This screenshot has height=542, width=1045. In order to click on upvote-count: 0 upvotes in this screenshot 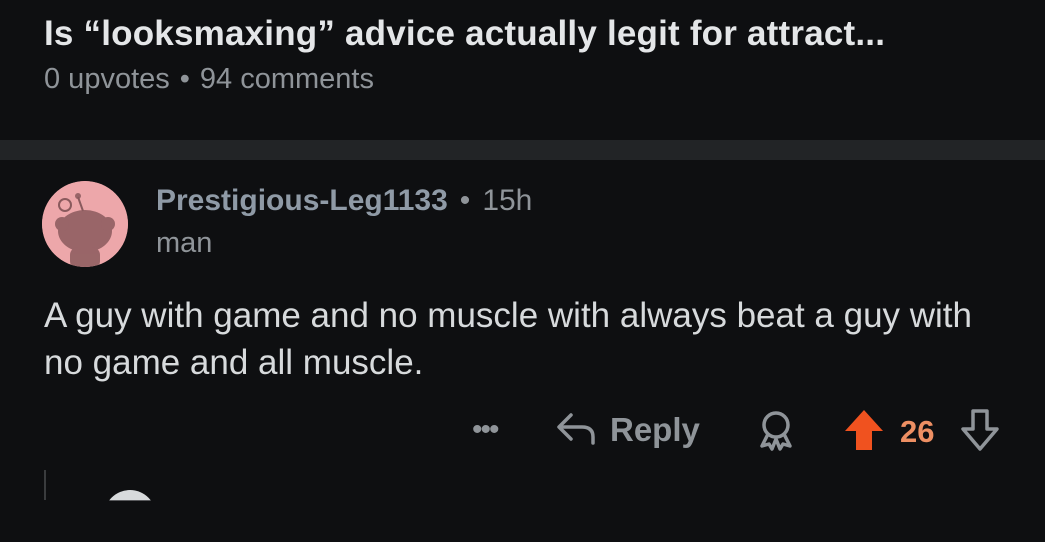, I will do `click(107, 79)`.